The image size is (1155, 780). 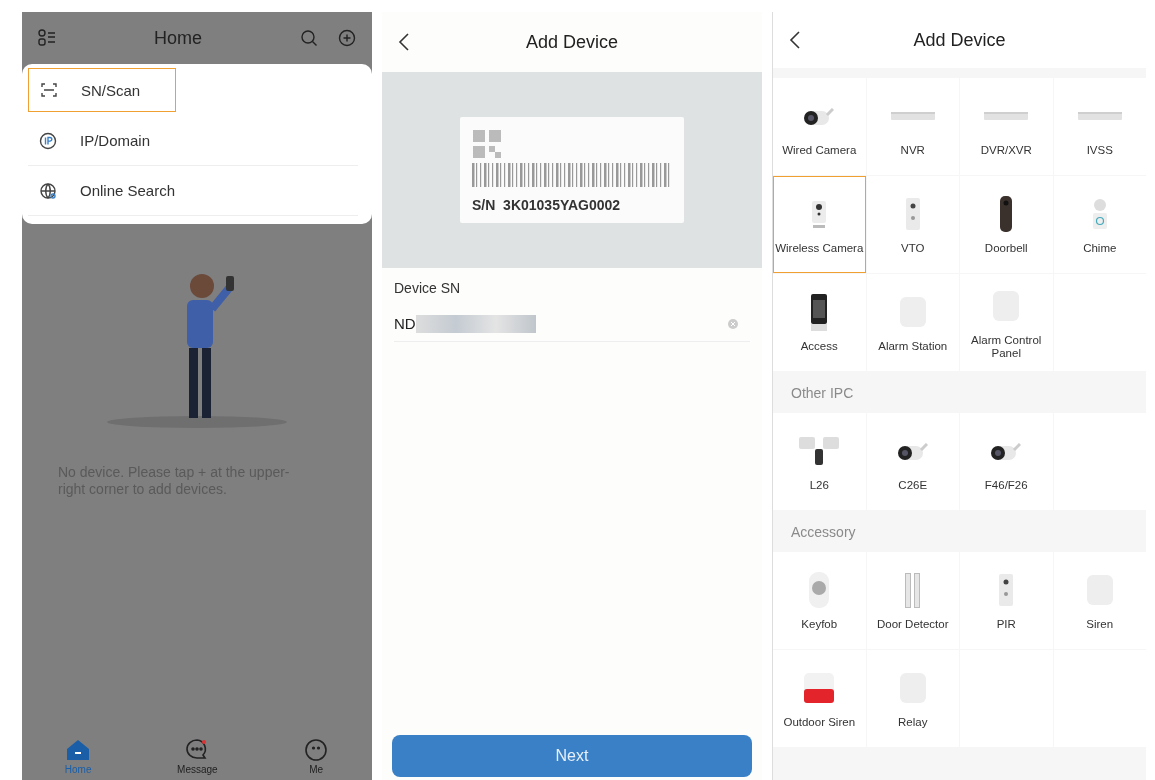 I want to click on device-tile: Alarm Station, so click(x=912, y=322).